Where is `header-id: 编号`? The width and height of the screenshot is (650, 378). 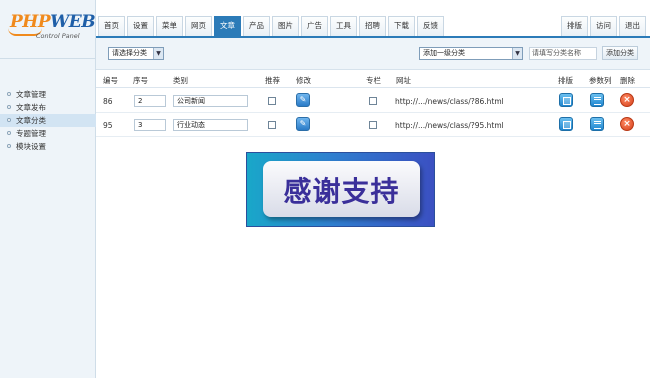
header-id: 编号 is located at coordinates (110, 80).